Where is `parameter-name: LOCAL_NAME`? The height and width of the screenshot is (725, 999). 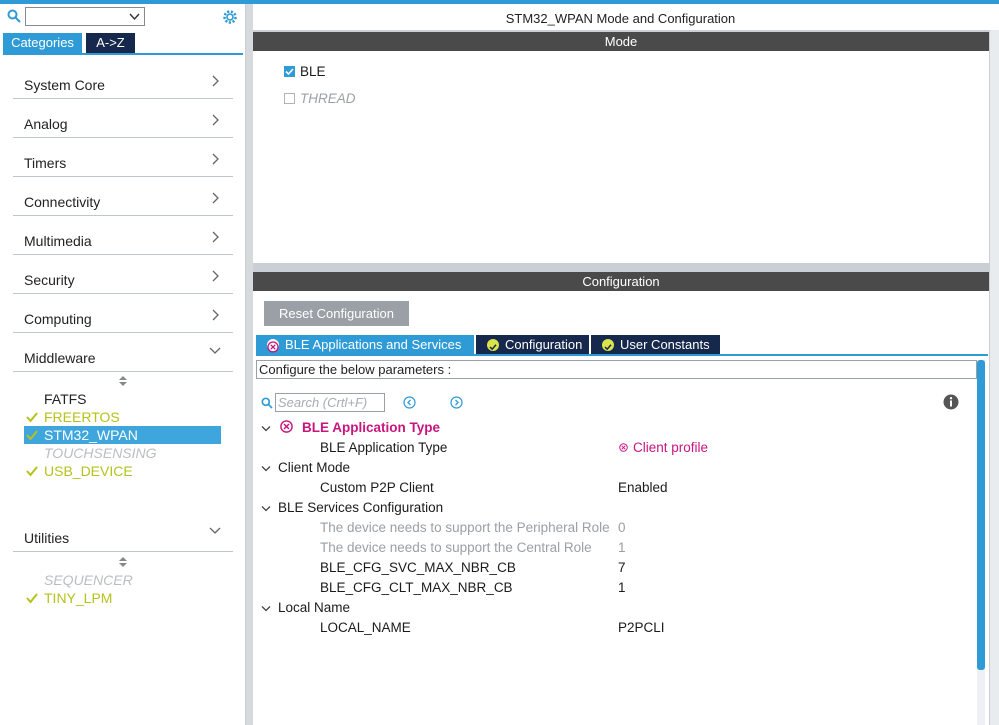
parameter-name: LOCAL_NAME is located at coordinates (365, 627).